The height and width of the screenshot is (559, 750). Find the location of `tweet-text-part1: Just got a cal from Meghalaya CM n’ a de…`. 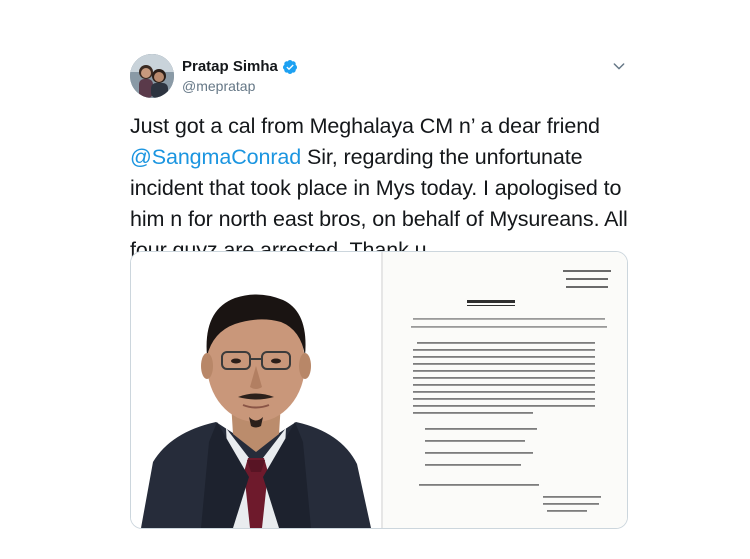

tweet-text-part1: Just got a cal from Meghalaya CM n’ a de… is located at coordinates (365, 126).